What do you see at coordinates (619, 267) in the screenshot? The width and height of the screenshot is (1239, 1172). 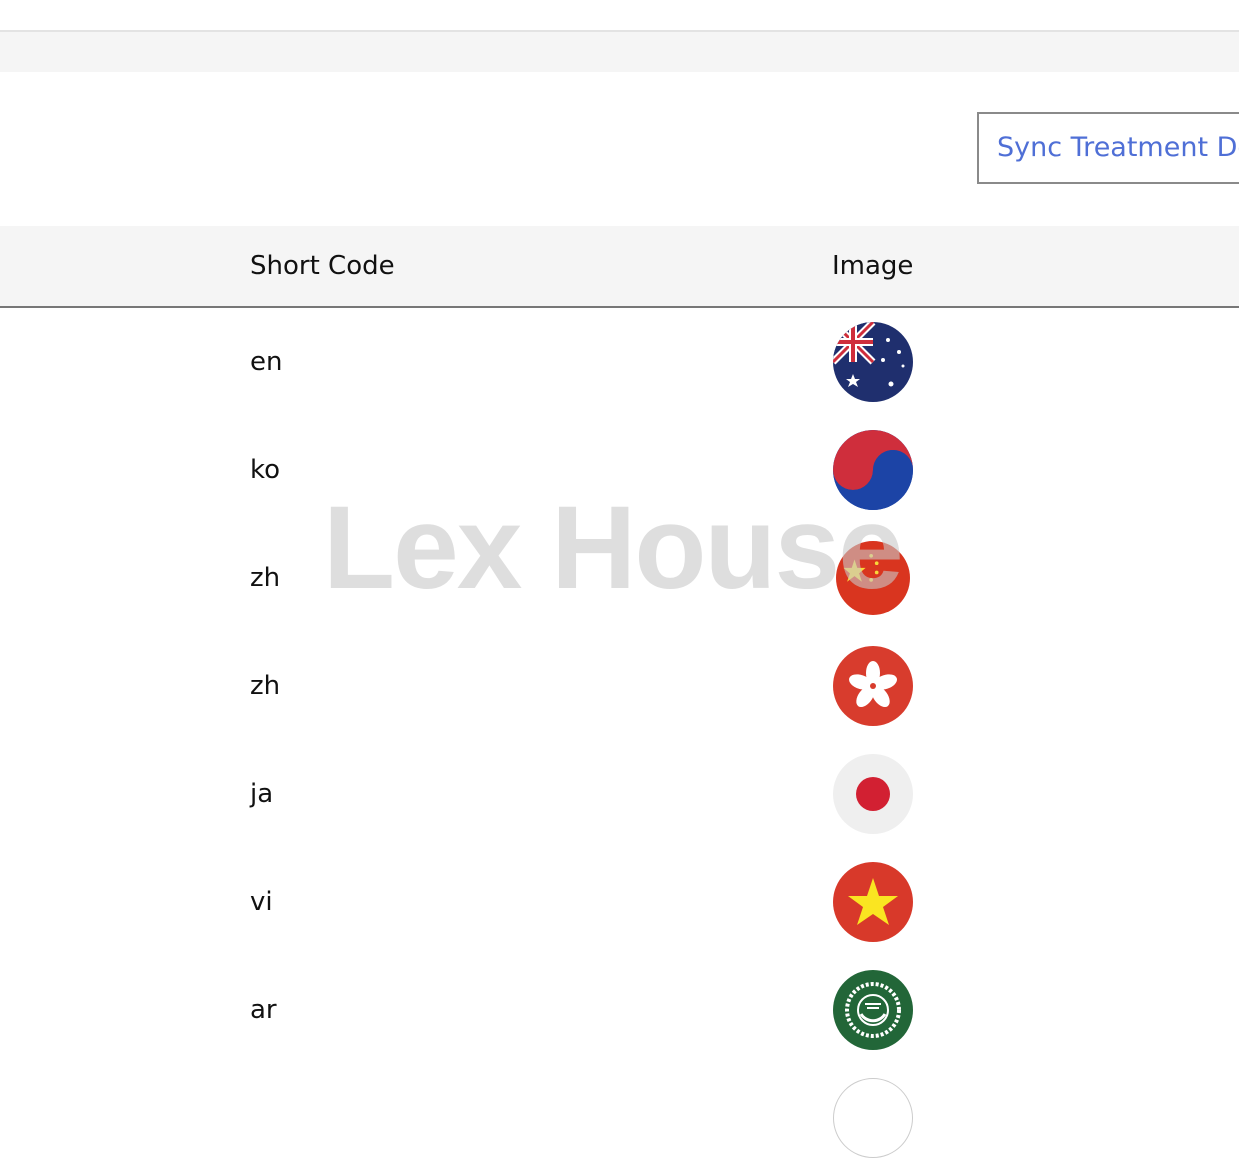 I see `table-header: Short Code Image` at bounding box center [619, 267].